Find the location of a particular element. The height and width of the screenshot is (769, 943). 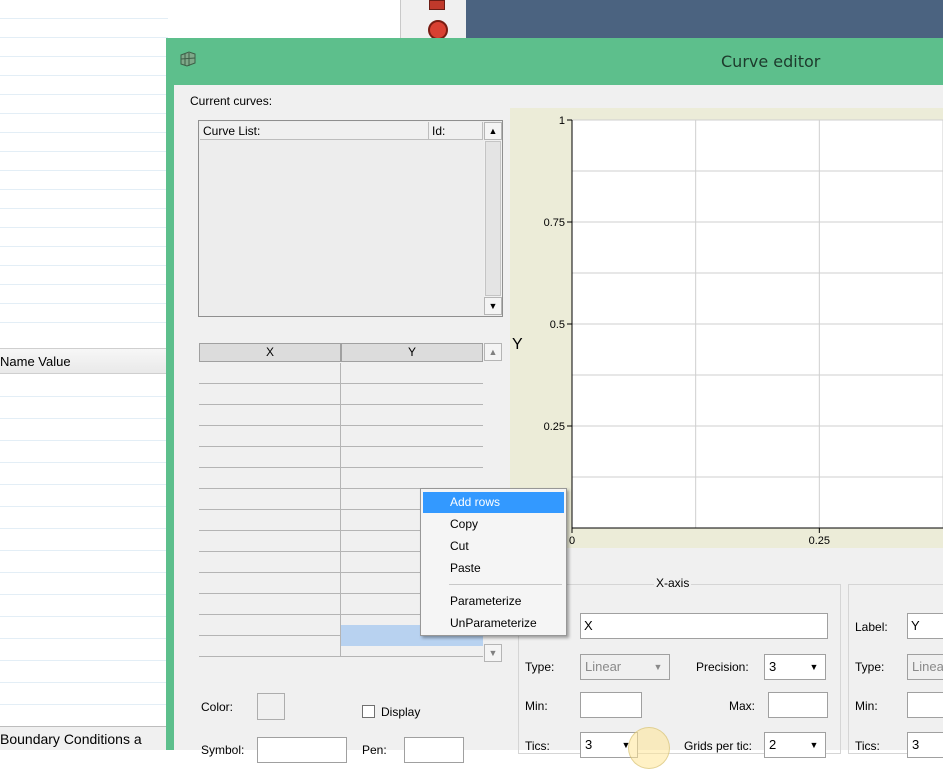

y-type-select: Linea is located at coordinates (925, 667).